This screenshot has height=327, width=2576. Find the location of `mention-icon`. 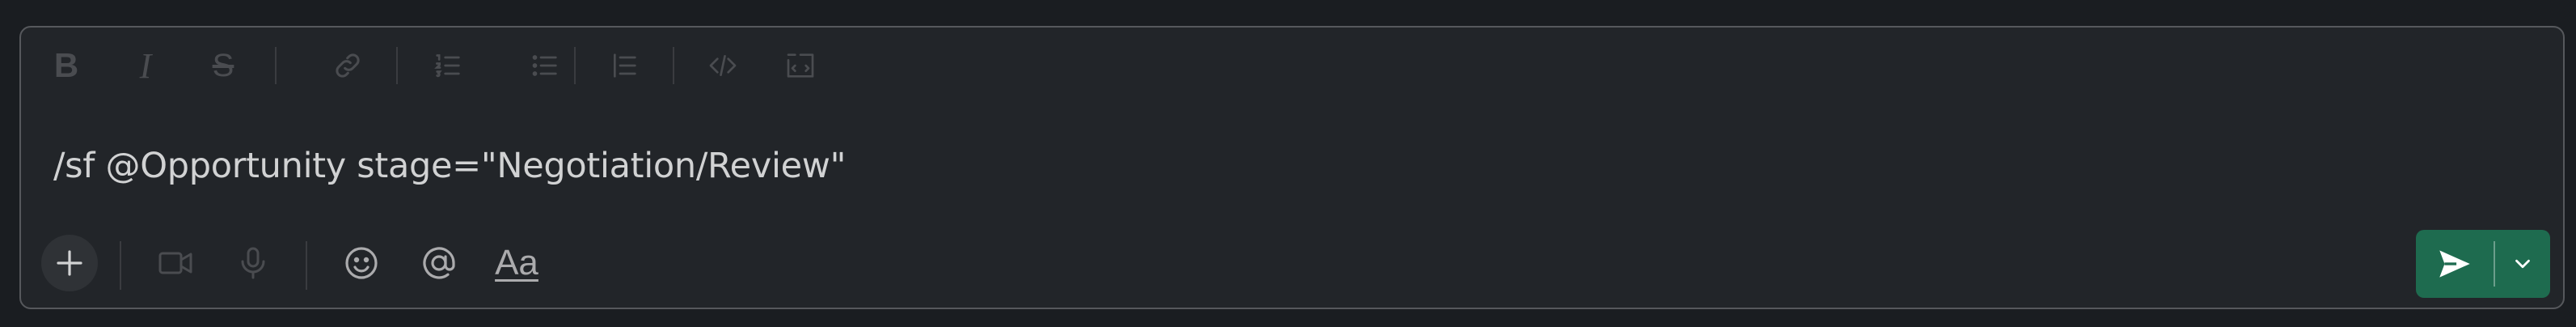

mention-icon is located at coordinates (439, 263).